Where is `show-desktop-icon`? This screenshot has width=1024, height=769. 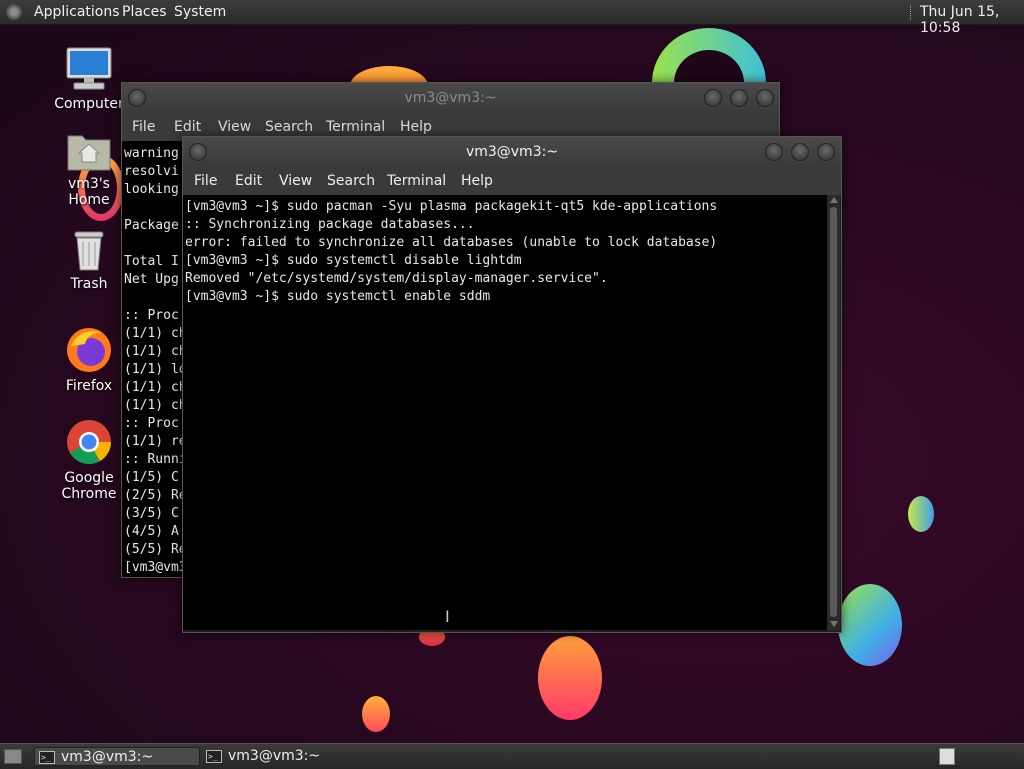 show-desktop-icon is located at coordinates (13, 756).